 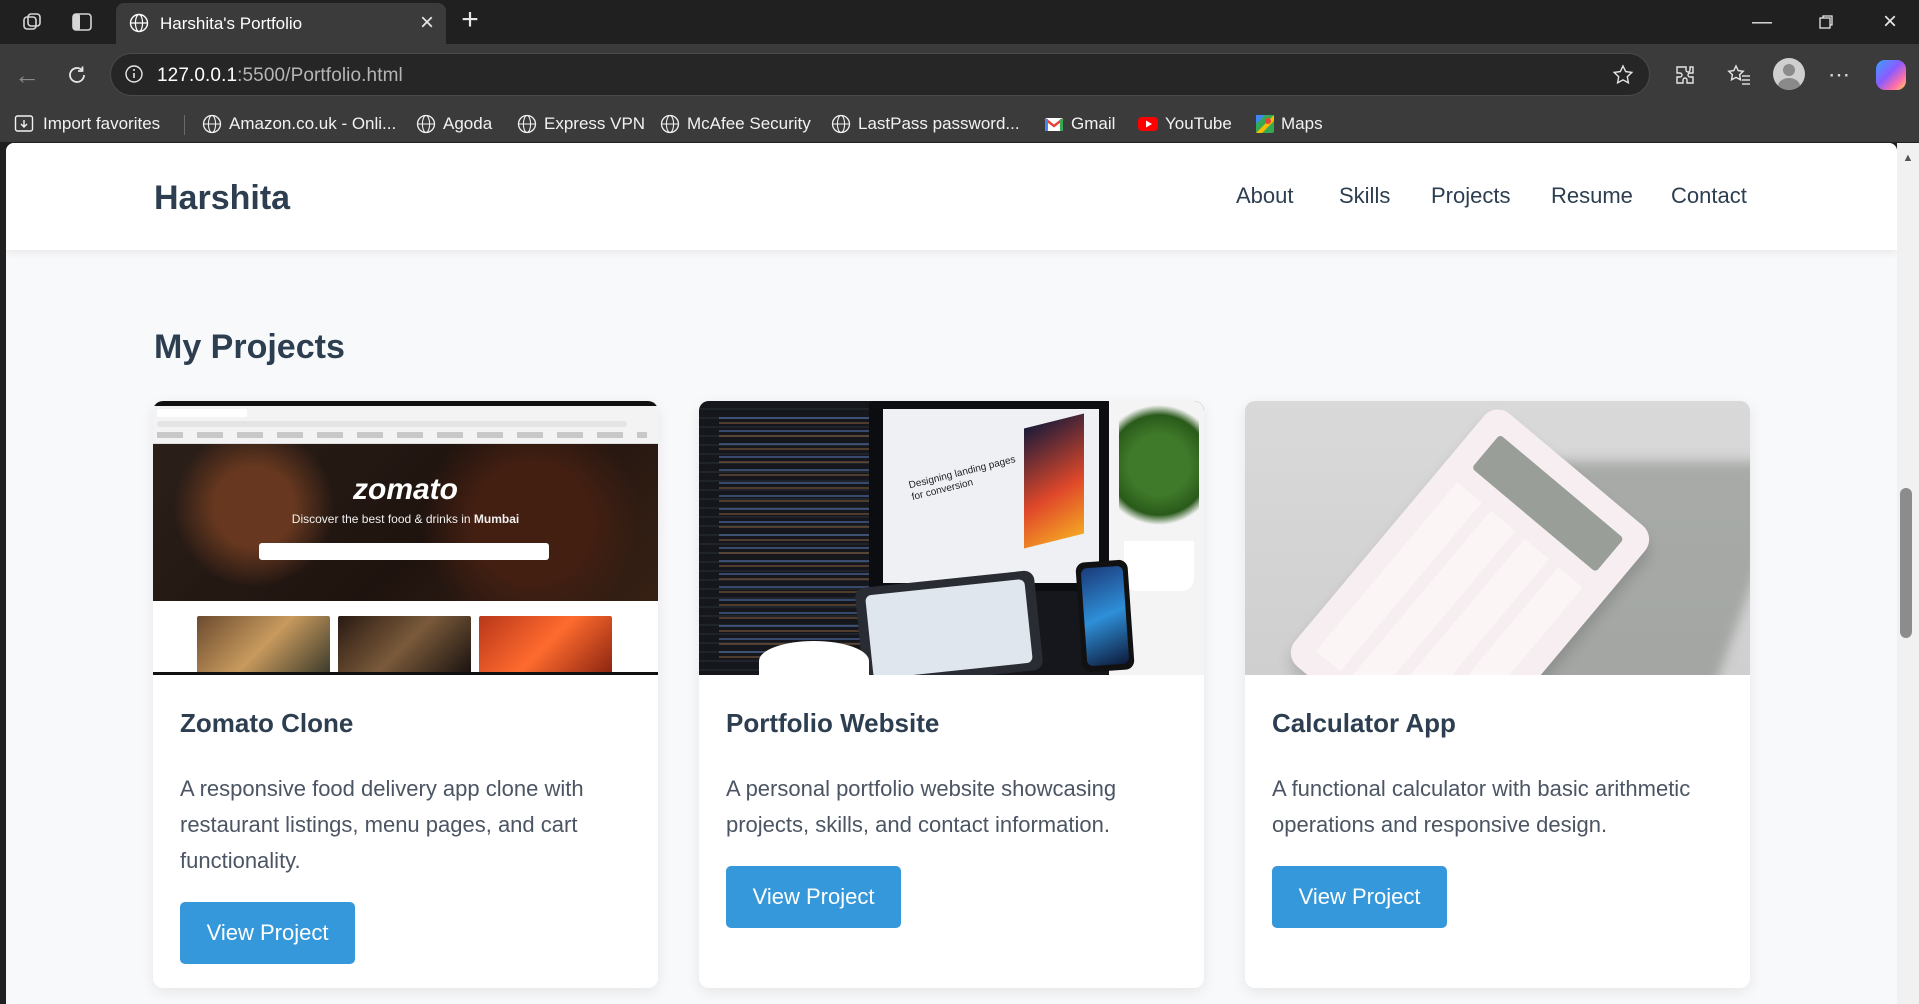 What do you see at coordinates (1623, 75) in the screenshot?
I see `favorite-star-icon` at bounding box center [1623, 75].